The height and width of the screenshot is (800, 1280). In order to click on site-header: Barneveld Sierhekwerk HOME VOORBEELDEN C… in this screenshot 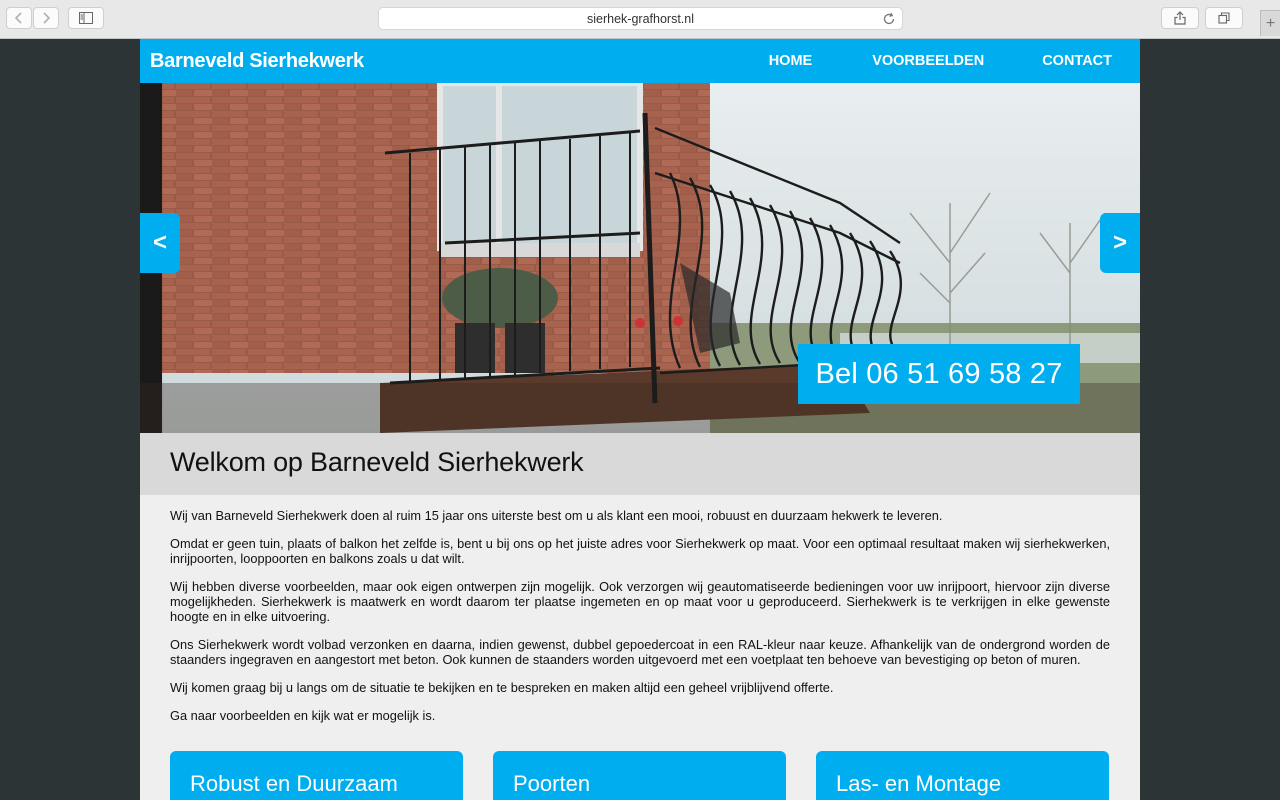, I will do `click(640, 61)`.